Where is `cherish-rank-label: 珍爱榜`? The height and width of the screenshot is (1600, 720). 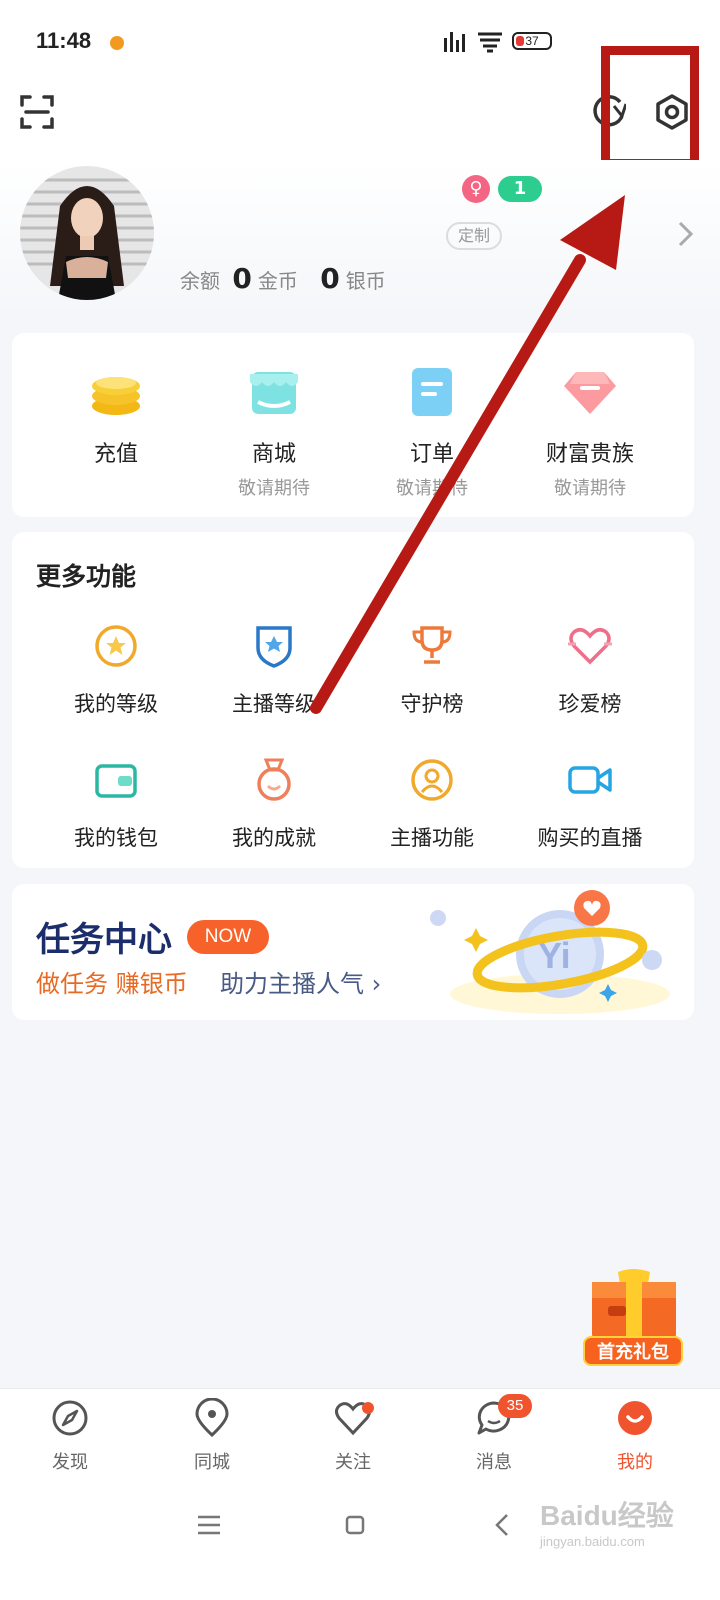
cherish-rank-label: 珍爱榜 is located at coordinates (590, 704).